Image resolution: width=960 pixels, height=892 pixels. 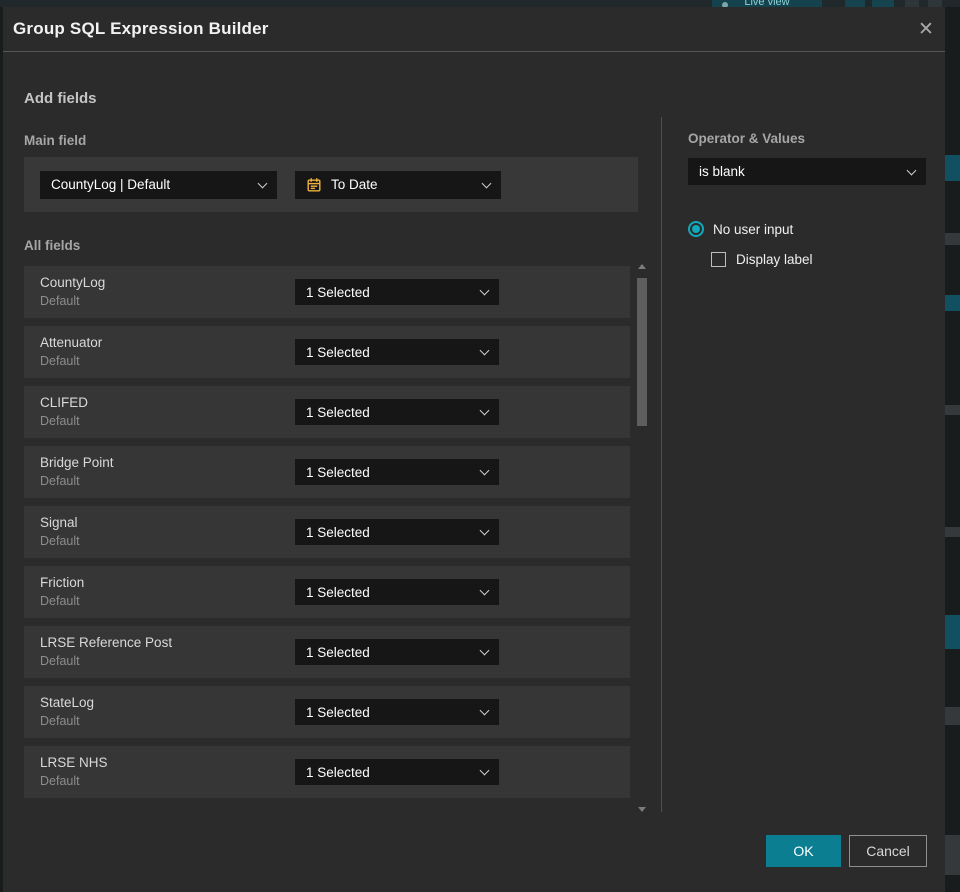 I want to click on field-row: StateLog Default 1 Selected, so click(x=327, y=712).